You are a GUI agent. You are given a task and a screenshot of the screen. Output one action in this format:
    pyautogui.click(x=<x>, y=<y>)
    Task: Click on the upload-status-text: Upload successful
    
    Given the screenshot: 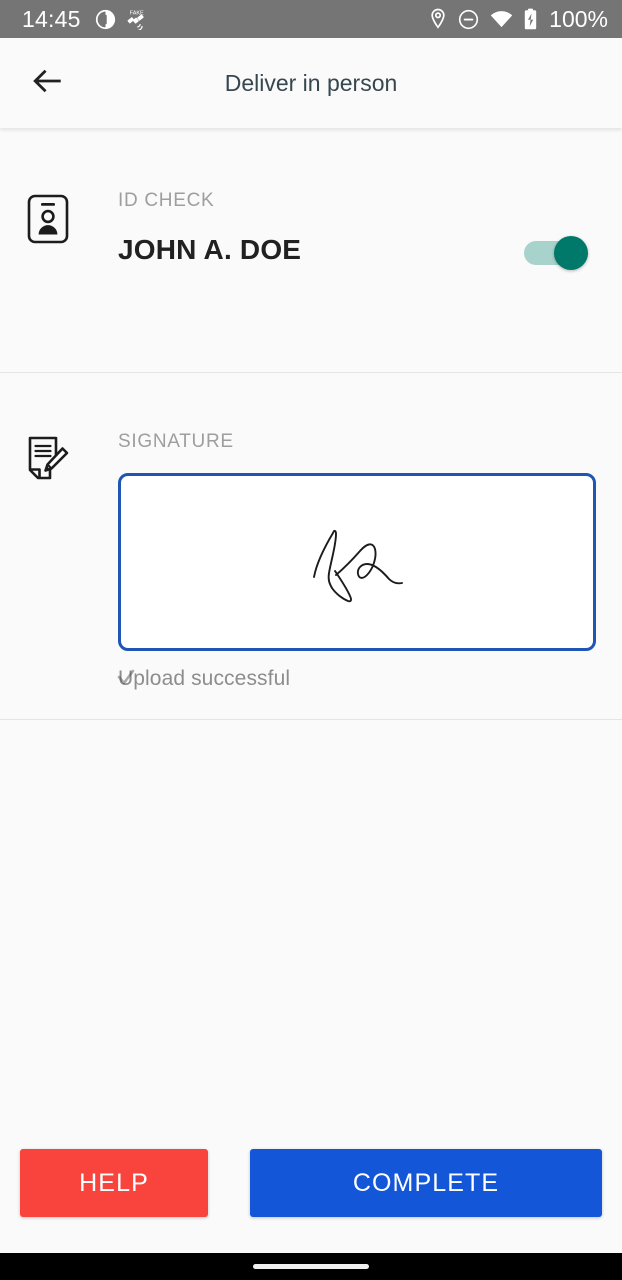 What is the action you would take?
    pyautogui.click(x=204, y=678)
    